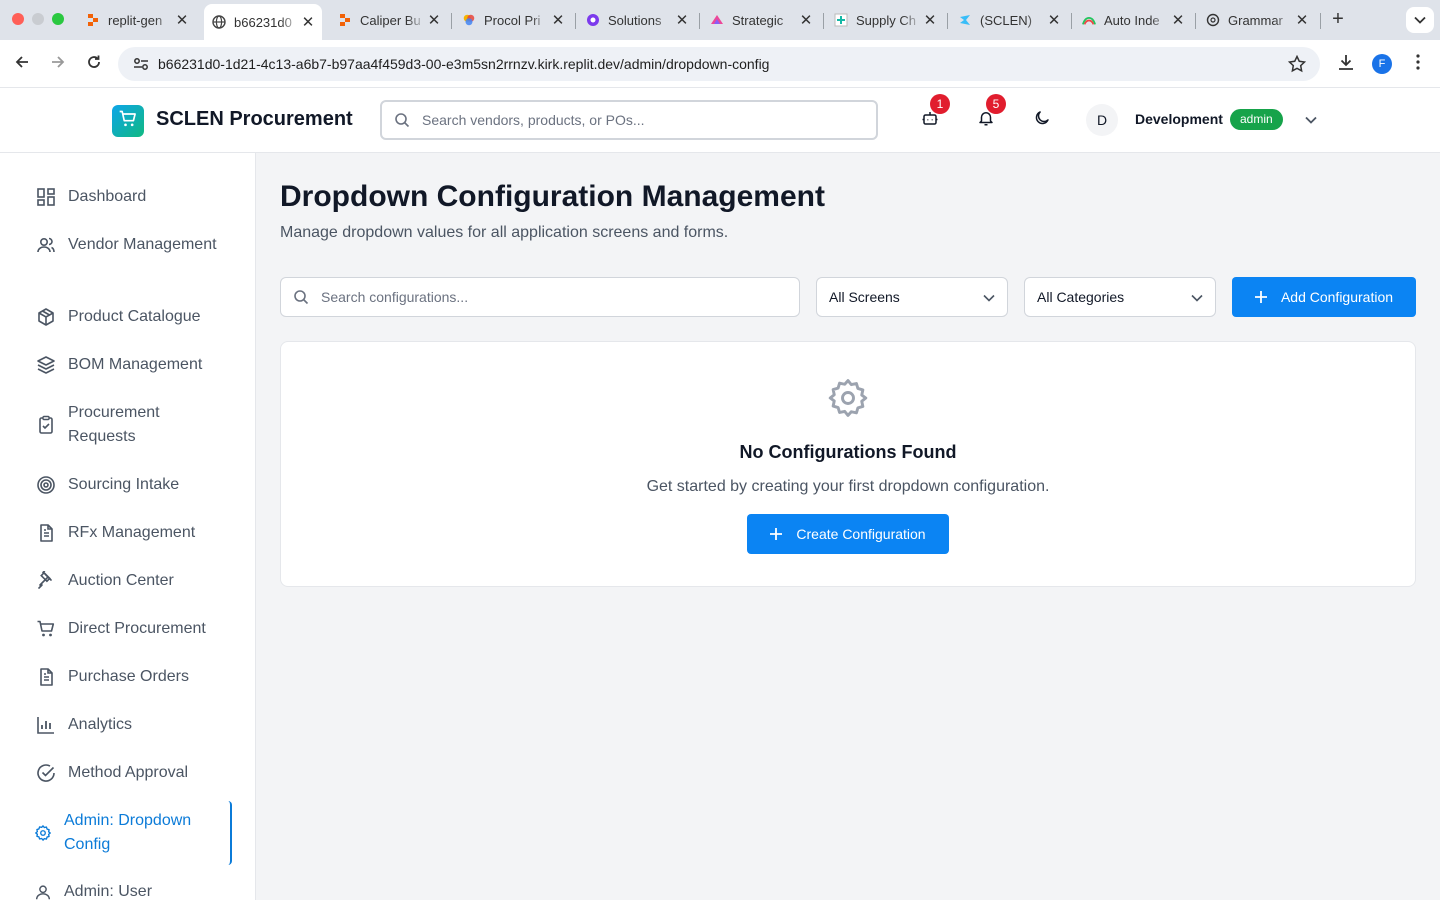 The width and height of the screenshot is (1440, 900). I want to click on tab-title: Solutions, so click(635, 20).